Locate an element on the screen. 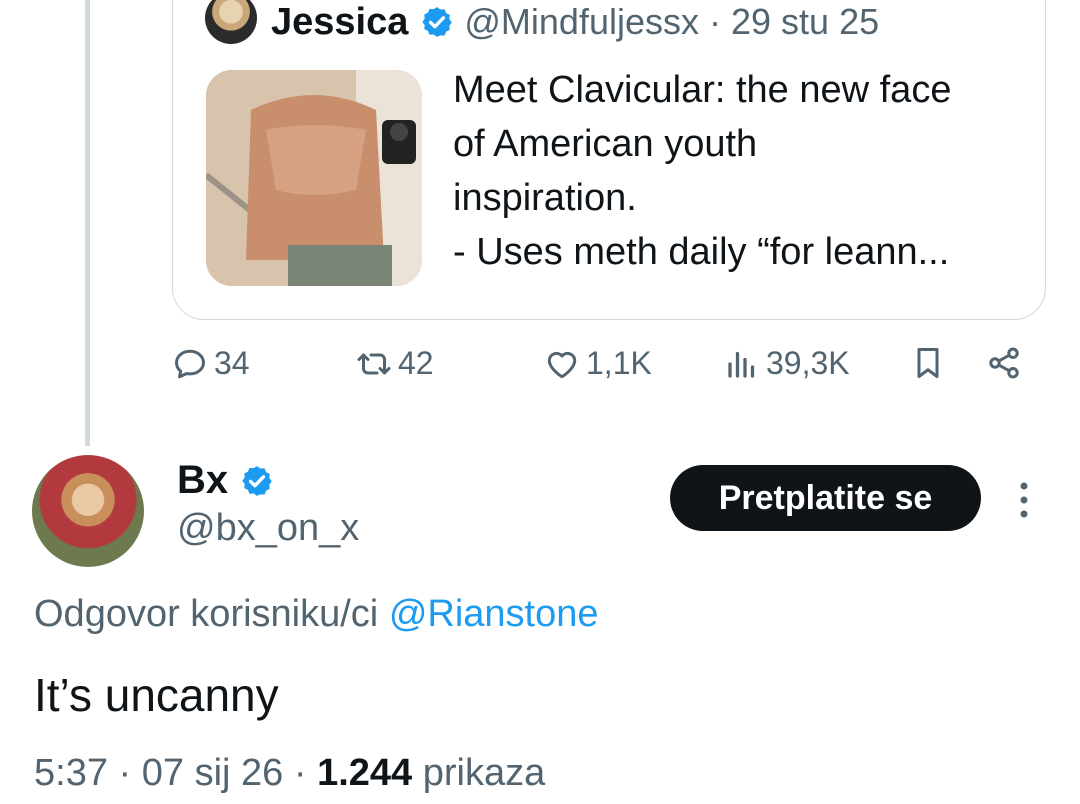  reply-mention-link: @Rianstone is located at coordinates (494, 614).